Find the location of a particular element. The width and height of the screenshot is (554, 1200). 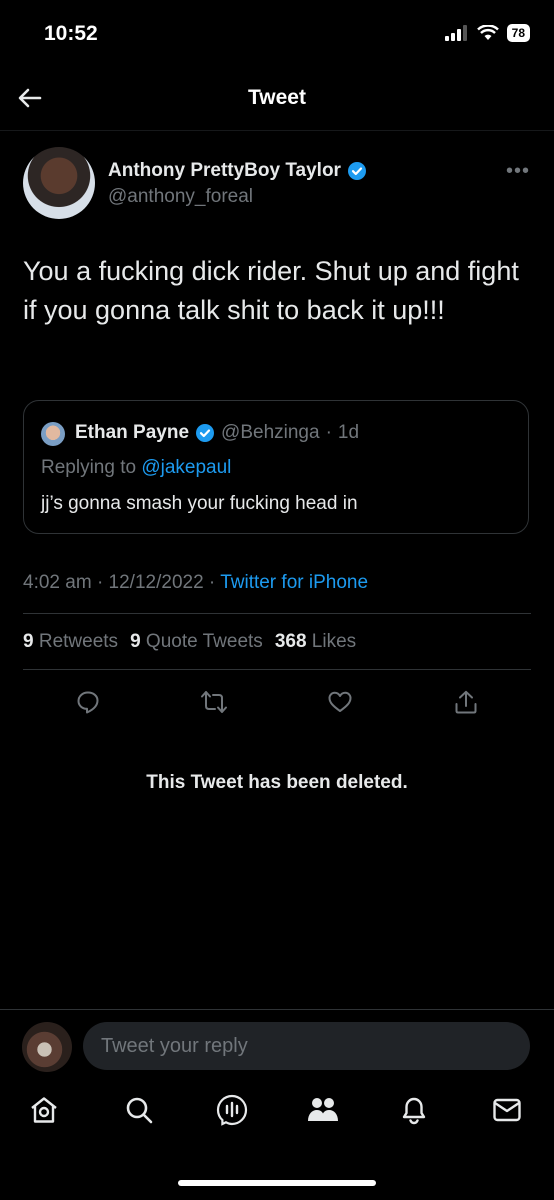

tab-spaces is located at coordinates (232, 1110).